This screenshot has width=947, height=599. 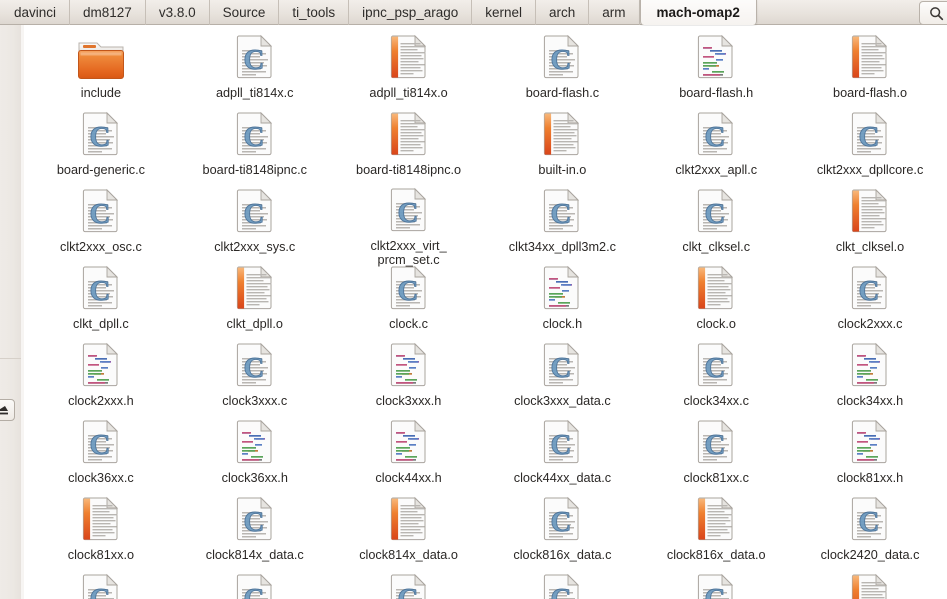 What do you see at coordinates (716, 376) in the screenshot?
I see `file-item-clock34xx-c: C clock34xx.c` at bounding box center [716, 376].